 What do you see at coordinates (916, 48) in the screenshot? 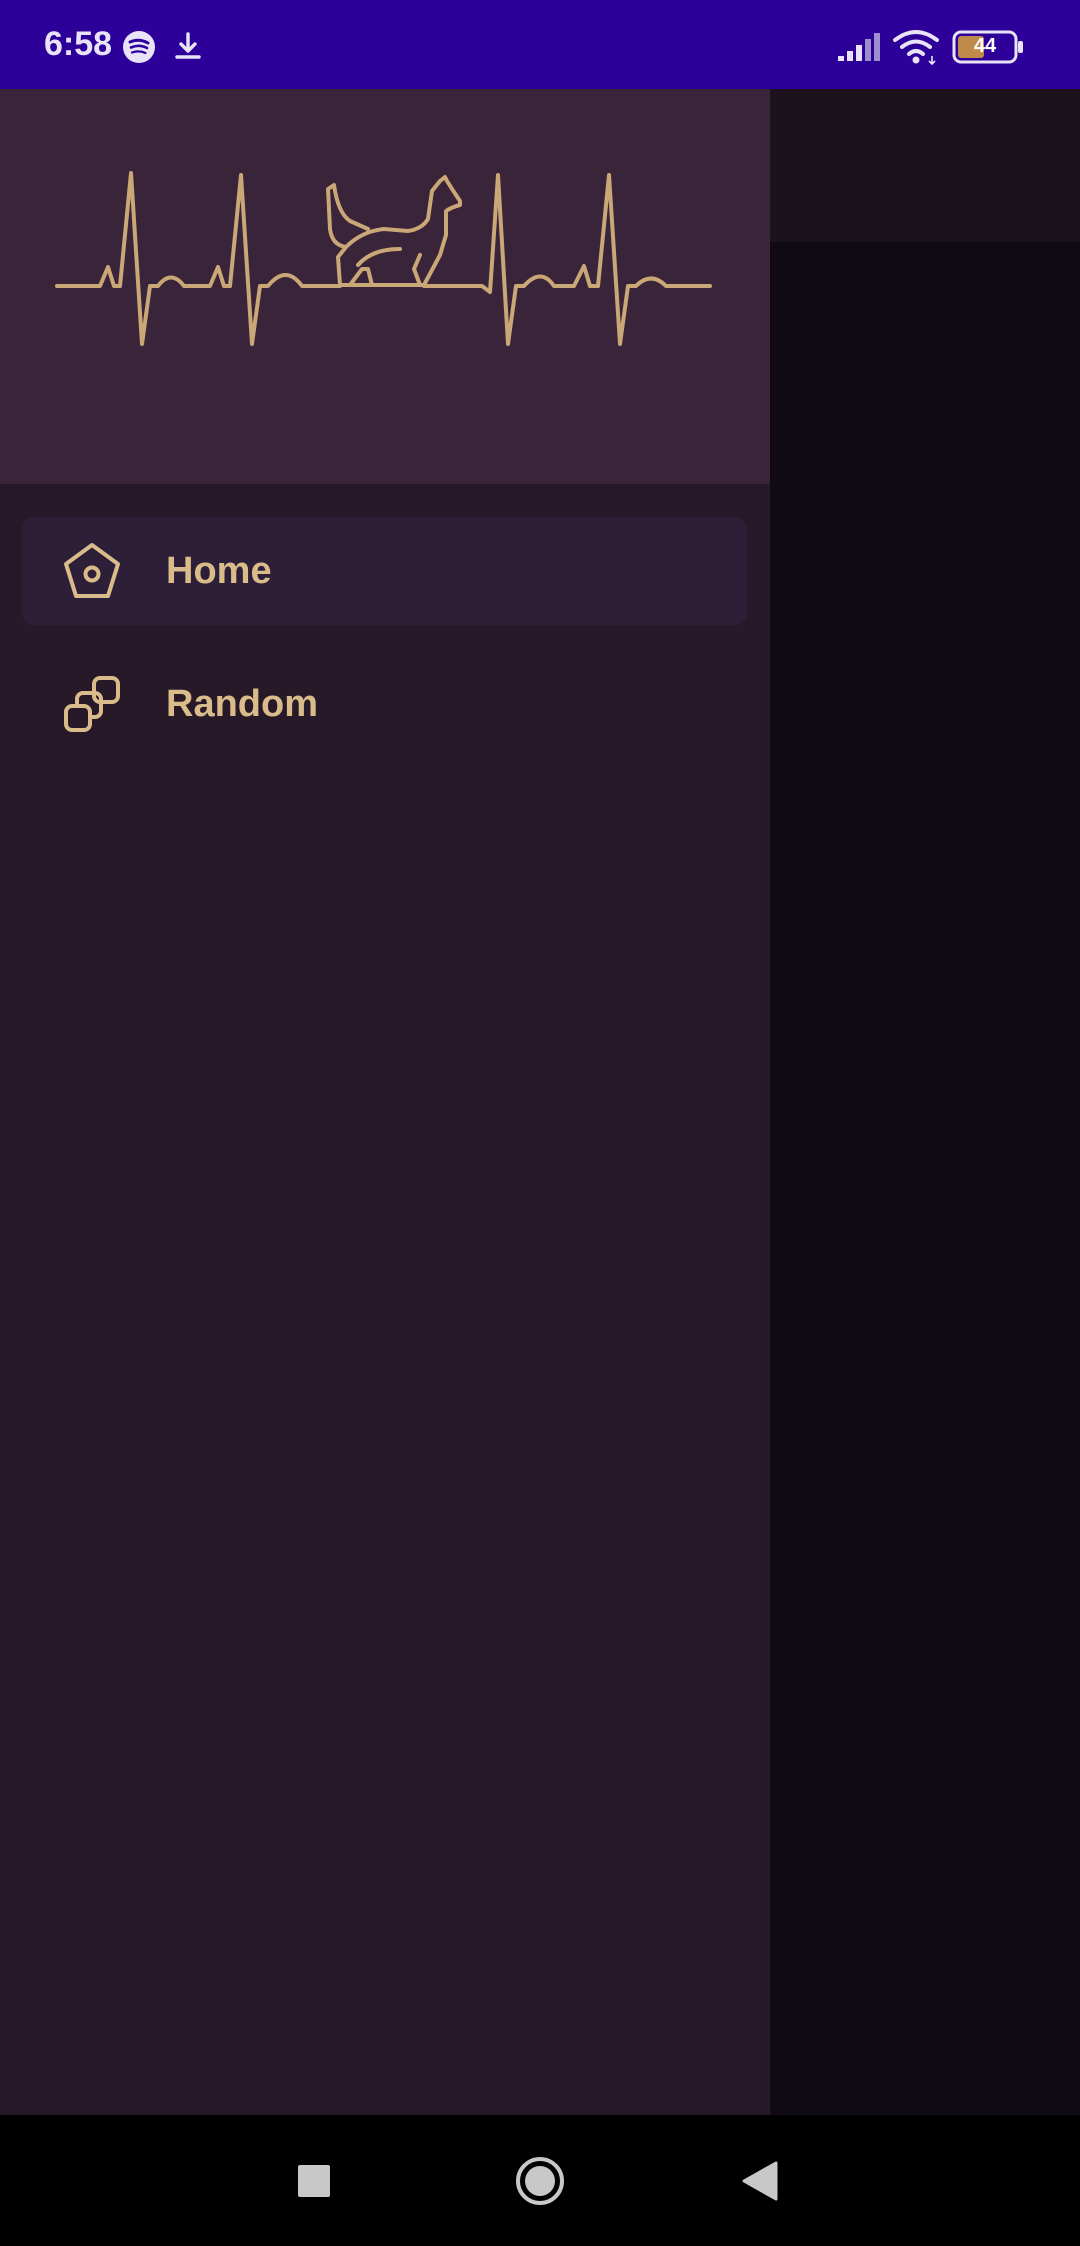
I see `wifi-icon` at bounding box center [916, 48].